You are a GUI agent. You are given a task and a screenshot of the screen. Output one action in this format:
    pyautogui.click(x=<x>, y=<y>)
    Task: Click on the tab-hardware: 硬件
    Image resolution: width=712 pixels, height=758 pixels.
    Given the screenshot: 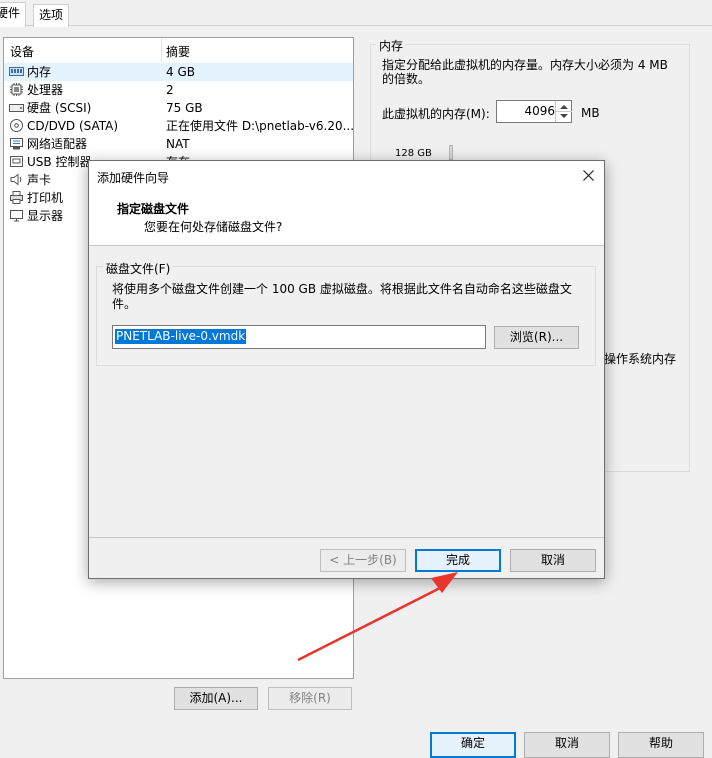 What is the action you would take?
    pyautogui.click(x=13, y=14)
    